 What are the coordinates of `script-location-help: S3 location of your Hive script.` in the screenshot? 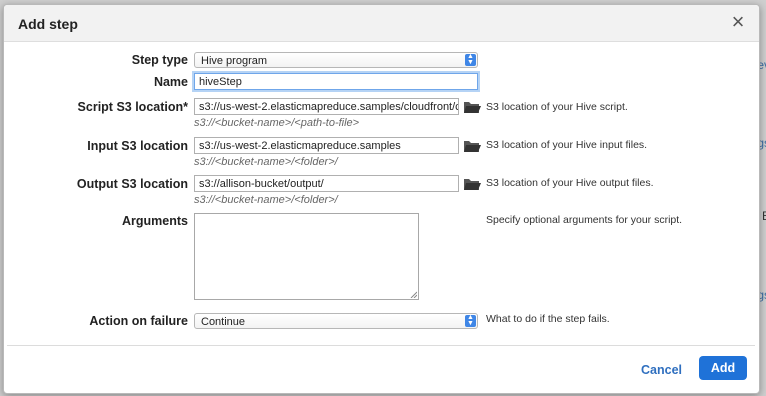 It's located at (557, 107).